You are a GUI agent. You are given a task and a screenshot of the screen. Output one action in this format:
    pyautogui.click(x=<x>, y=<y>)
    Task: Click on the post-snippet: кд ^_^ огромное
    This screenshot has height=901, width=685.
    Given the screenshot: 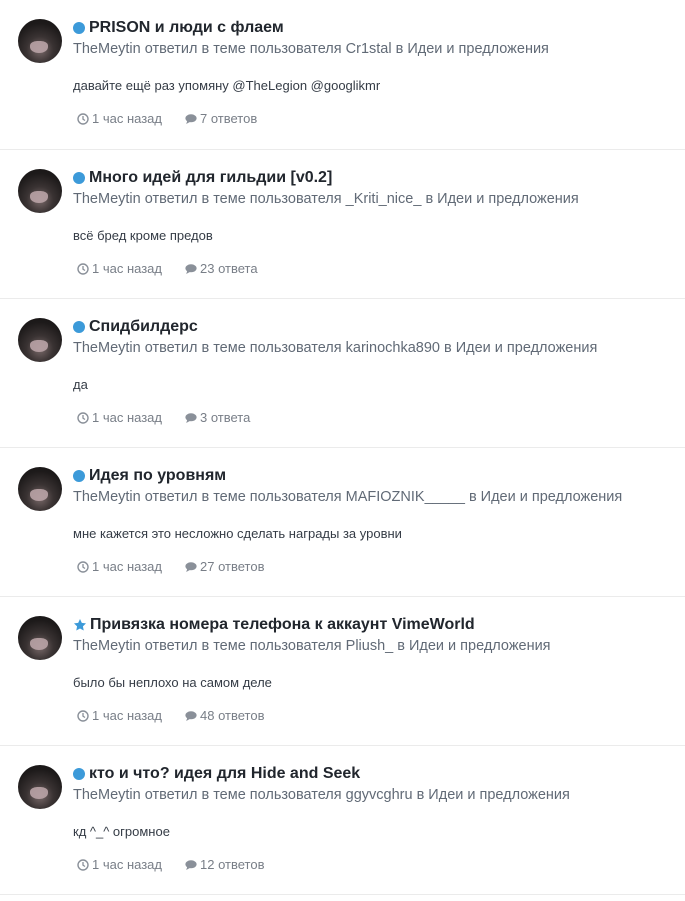 What is the action you would take?
    pyautogui.click(x=121, y=831)
    